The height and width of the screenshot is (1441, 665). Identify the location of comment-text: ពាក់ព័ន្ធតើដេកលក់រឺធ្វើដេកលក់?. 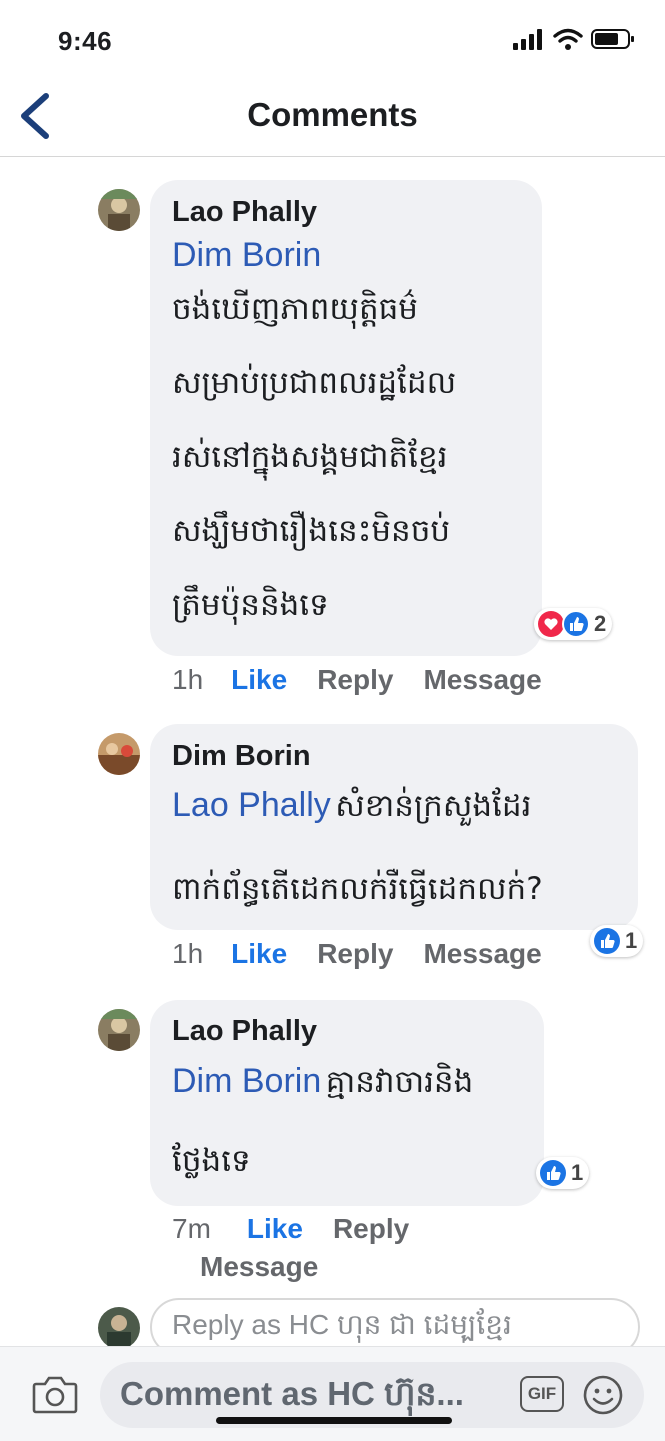
(357, 889).